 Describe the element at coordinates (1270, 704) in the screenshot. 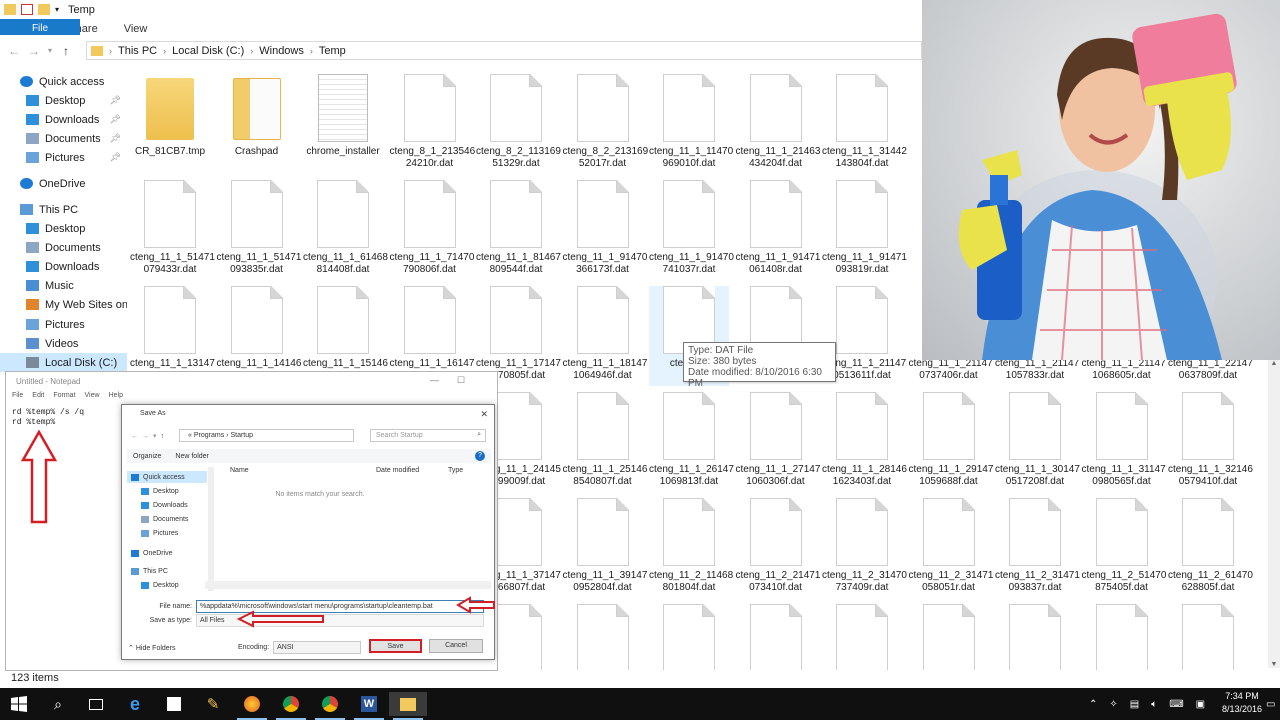

I see `notifications-button: ▭` at that location.